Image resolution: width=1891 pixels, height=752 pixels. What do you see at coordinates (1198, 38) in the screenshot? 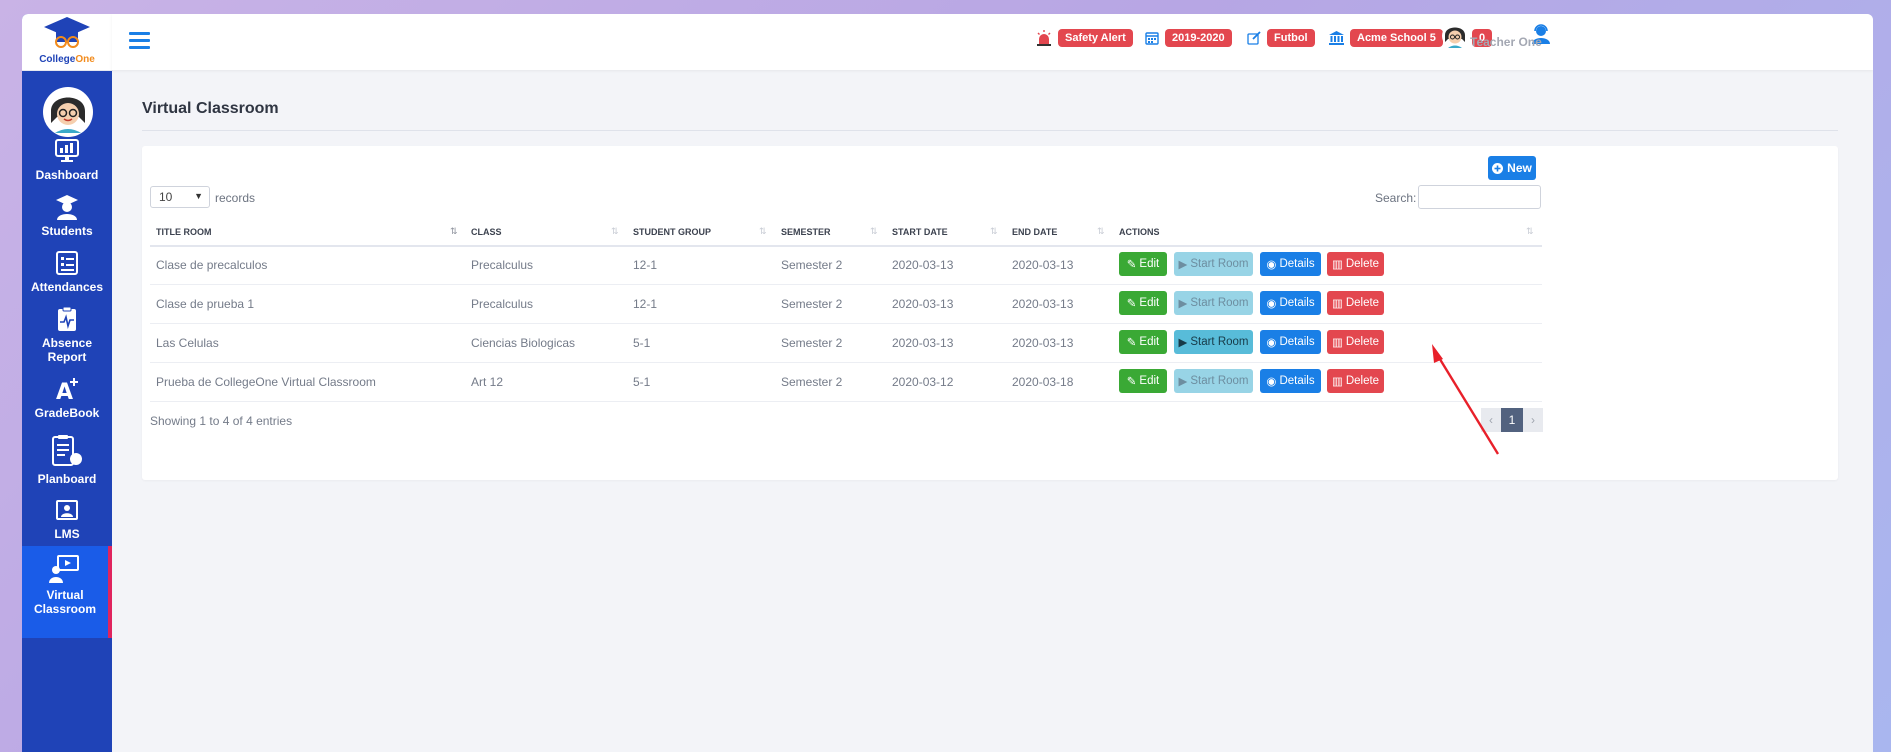
I see `school-year-badge: 2019-2020` at bounding box center [1198, 38].